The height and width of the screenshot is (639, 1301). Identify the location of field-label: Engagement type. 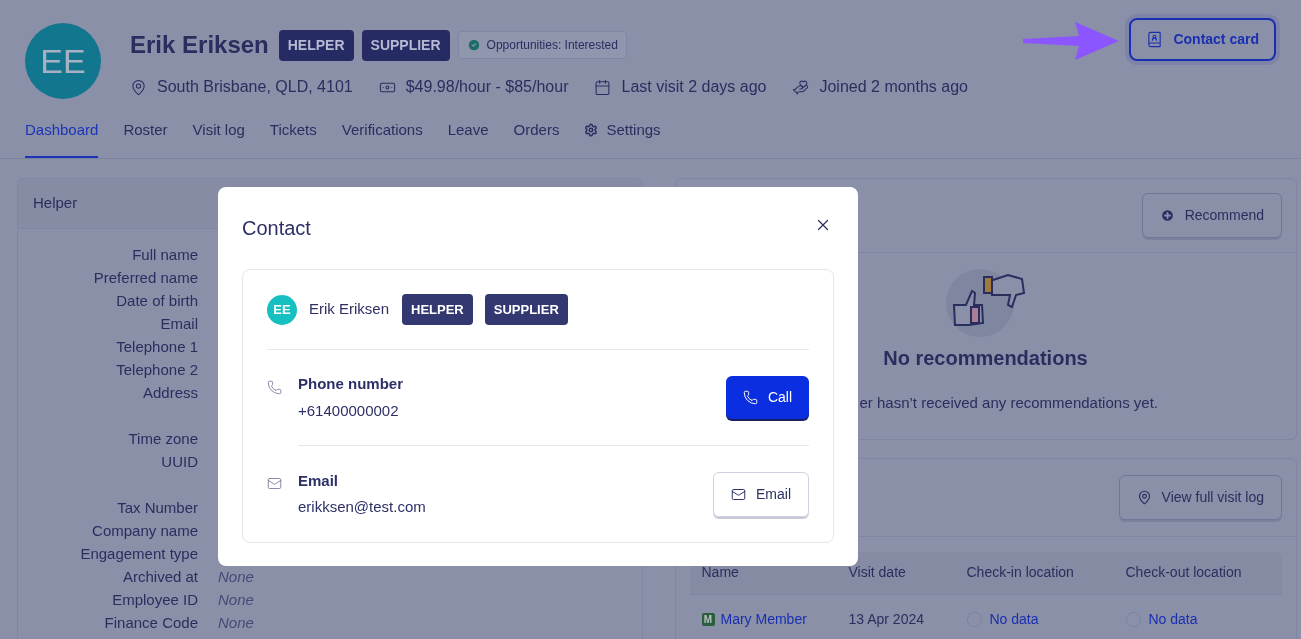
(138, 553).